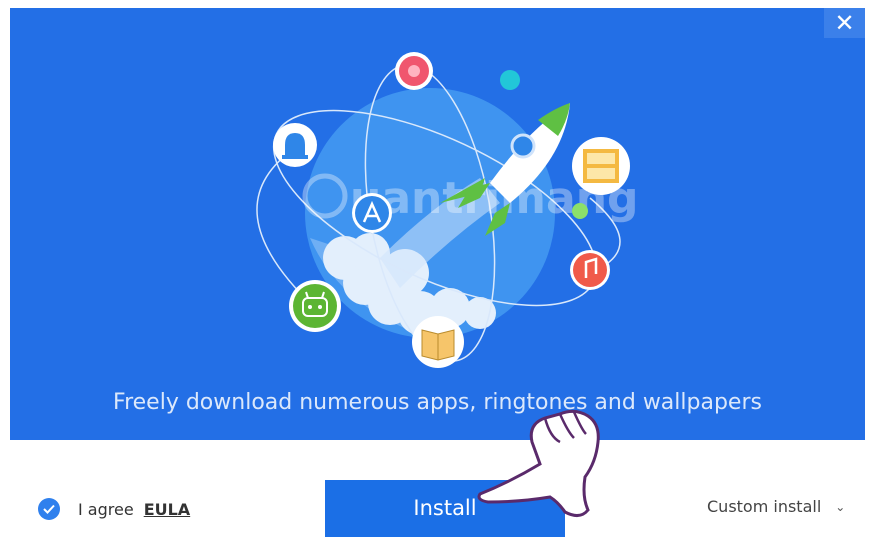 The height and width of the screenshot is (537, 870). I want to click on decor-dot-cyan, so click(510, 80).